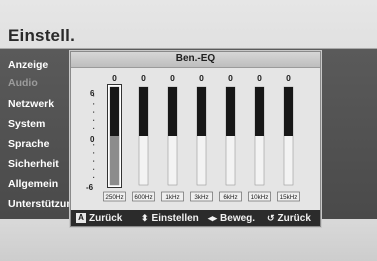 This screenshot has height=261, width=377. Describe the element at coordinates (271, 218) in the screenshot. I see `return-icon: ↺` at that location.